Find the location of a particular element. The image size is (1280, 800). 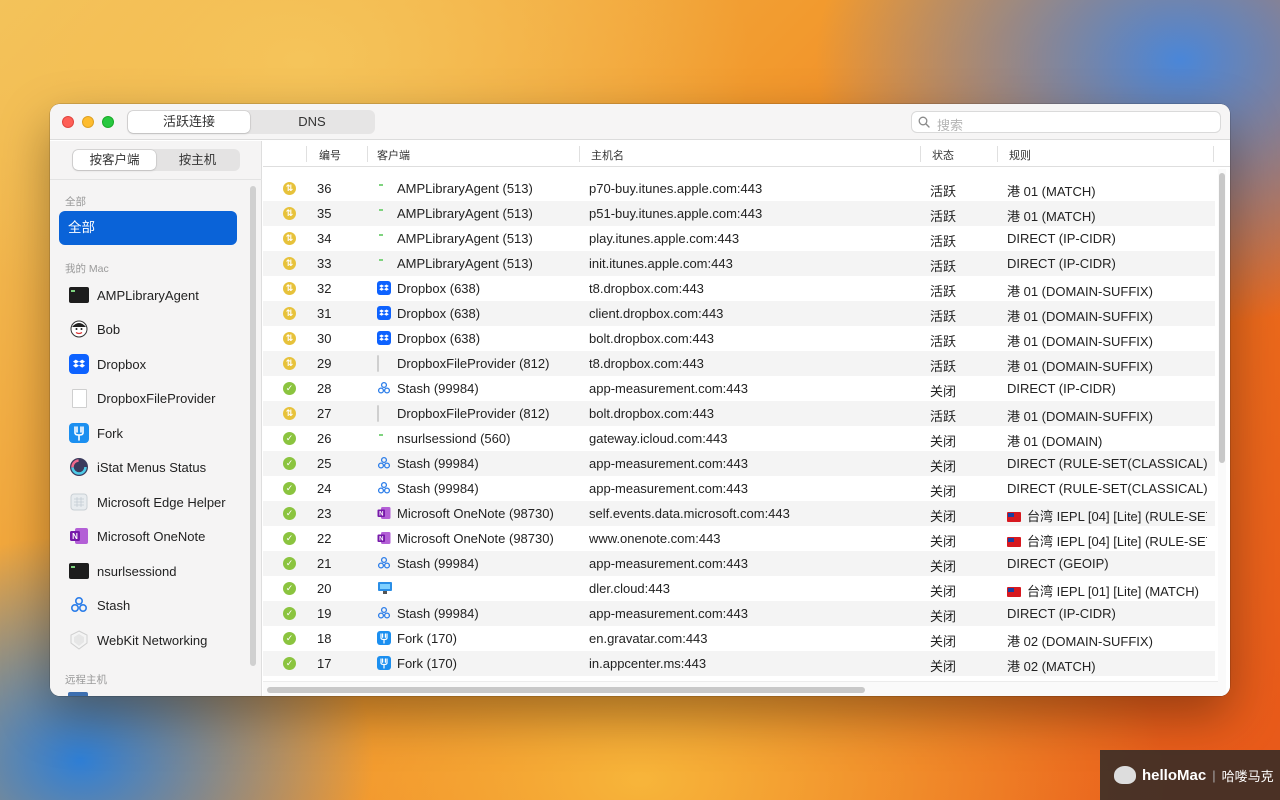

cell-client: AMPLibraryAgent (513) is located at coordinates (465, 188).